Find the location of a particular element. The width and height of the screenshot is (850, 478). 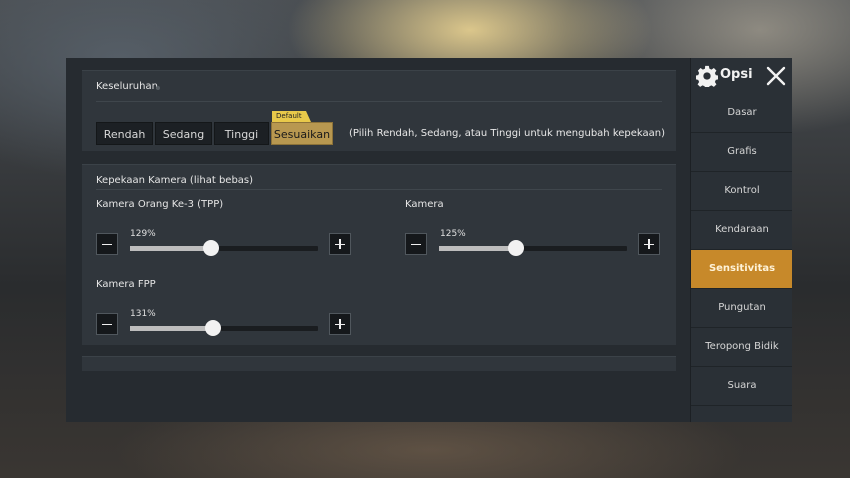

section-dot is located at coordinates (158, 88).